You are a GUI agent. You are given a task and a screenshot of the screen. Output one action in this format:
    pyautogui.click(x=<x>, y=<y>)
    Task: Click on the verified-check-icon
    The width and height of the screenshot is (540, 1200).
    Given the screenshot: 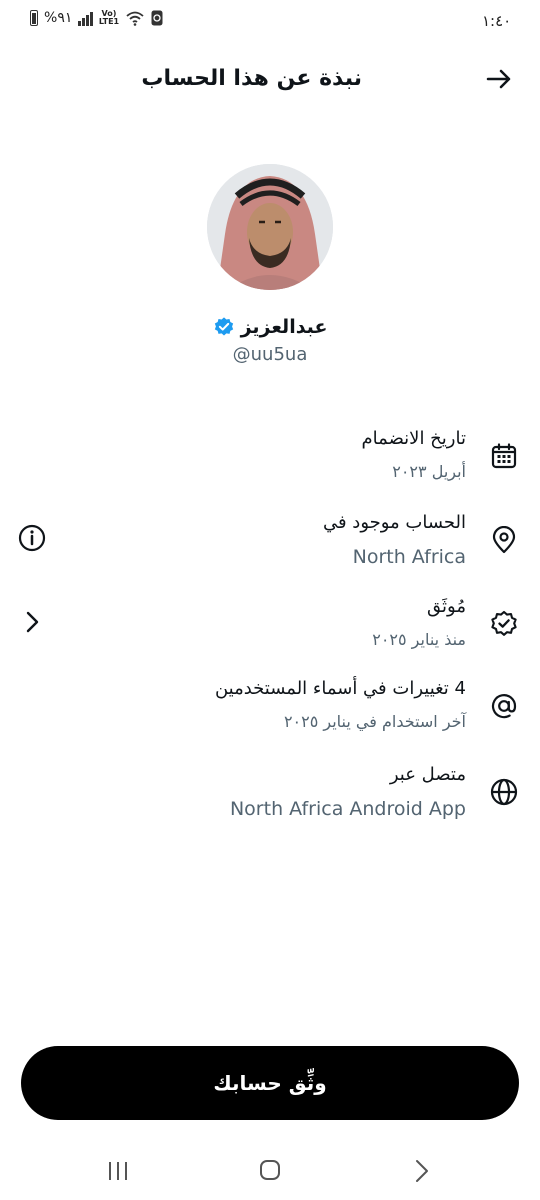 What is the action you would take?
    pyautogui.click(x=504, y=623)
    